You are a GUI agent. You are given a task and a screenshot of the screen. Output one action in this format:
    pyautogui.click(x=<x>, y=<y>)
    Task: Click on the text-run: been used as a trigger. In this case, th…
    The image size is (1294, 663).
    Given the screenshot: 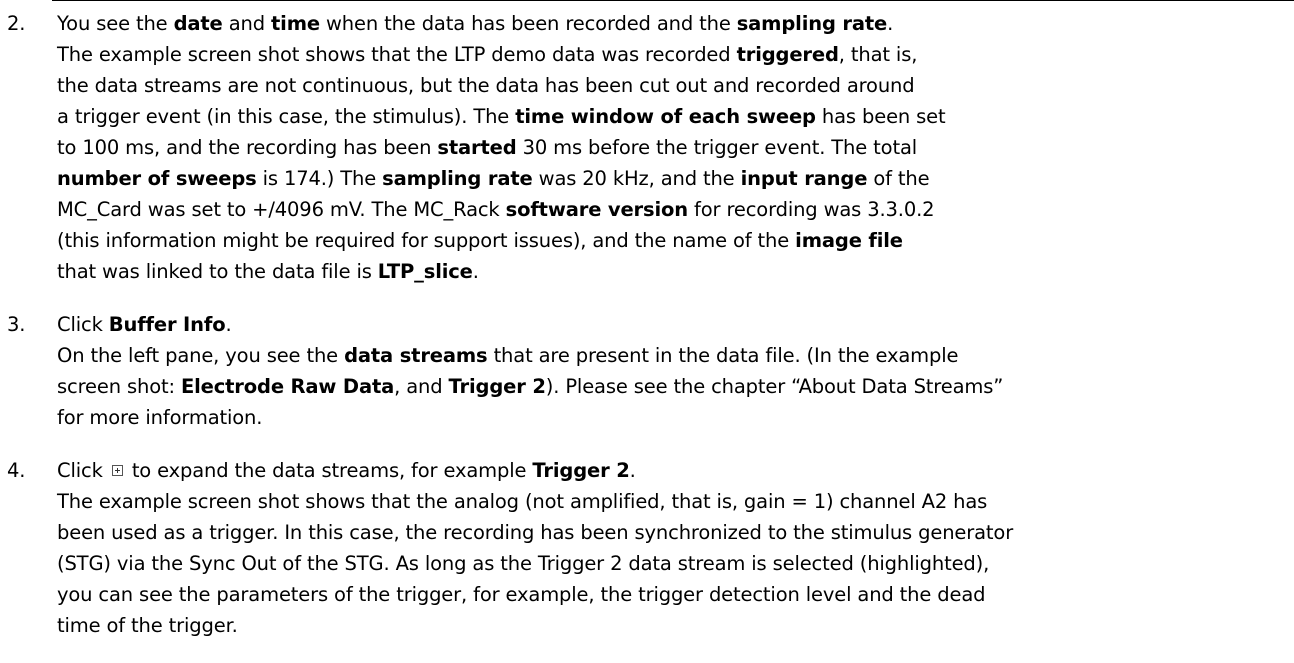 What is the action you would take?
    pyautogui.click(x=535, y=532)
    